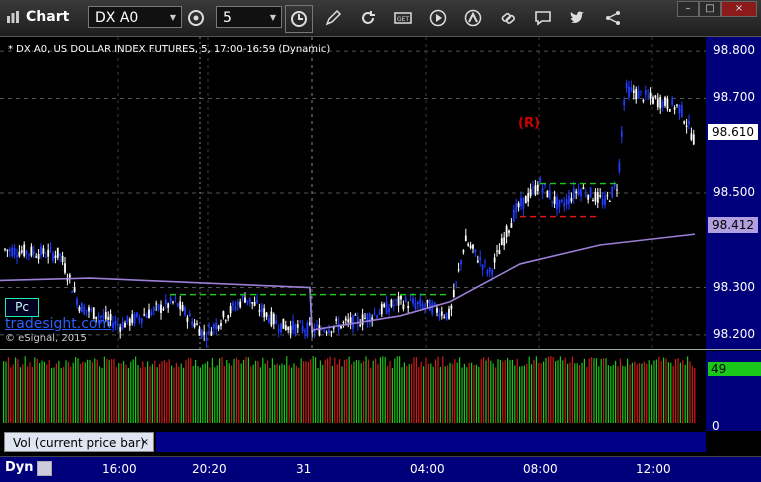 The width and height of the screenshot is (761, 482). I want to click on copyright: © eSignal, 2015, so click(46, 338).